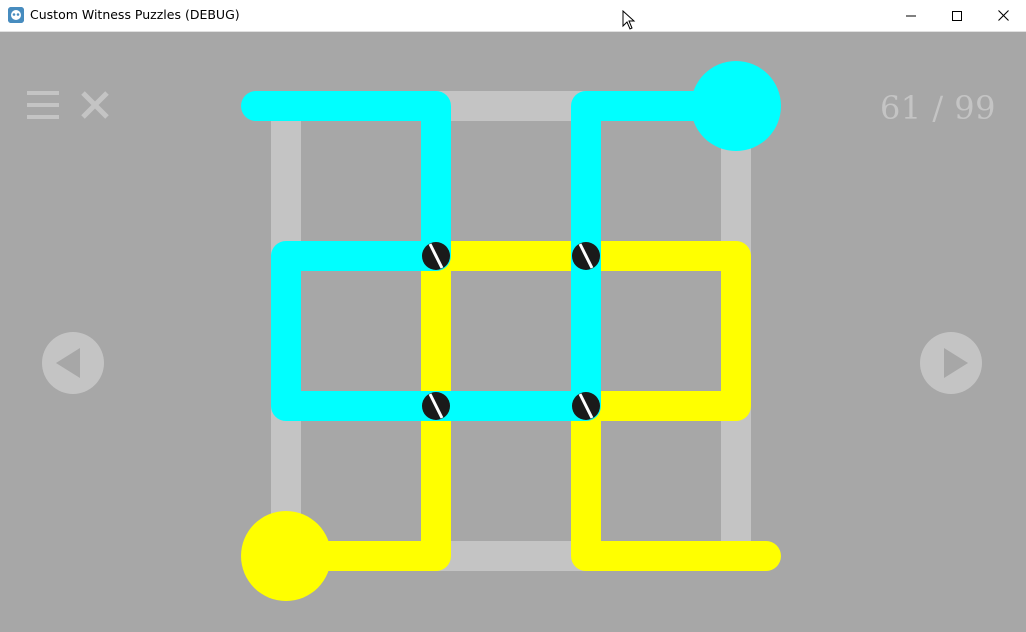  What do you see at coordinates (951, 363) in the screenshot?
I see `next-level-button` at bounding box center [951, 363].